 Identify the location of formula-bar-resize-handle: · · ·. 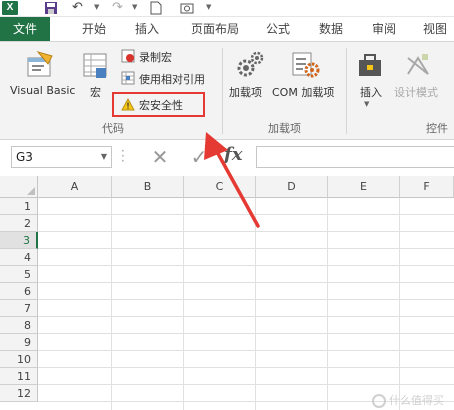
(123, 156).